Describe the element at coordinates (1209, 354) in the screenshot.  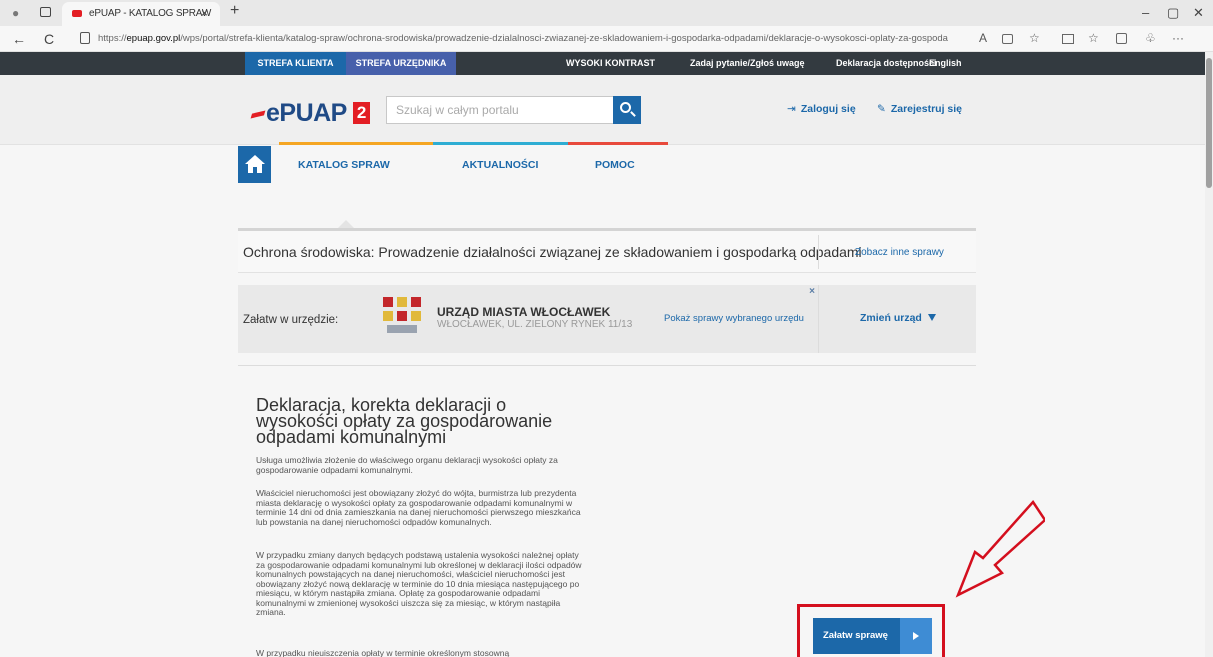
I see `page-scrollbar` at that location.